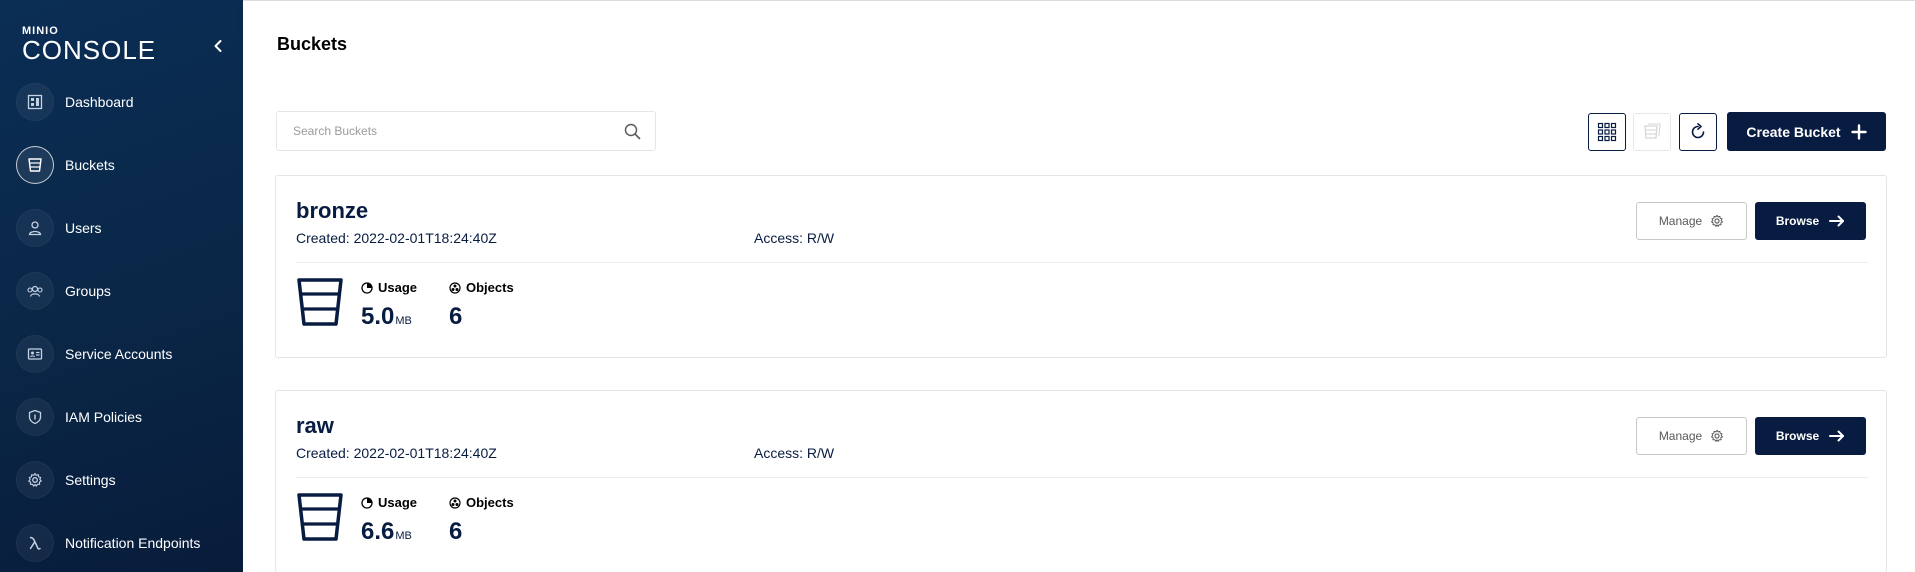 The height and width of the screenshot is (572, 1915). I want to click on sidebar-item-iam-policies: IAM Policies, so click(79, 417).